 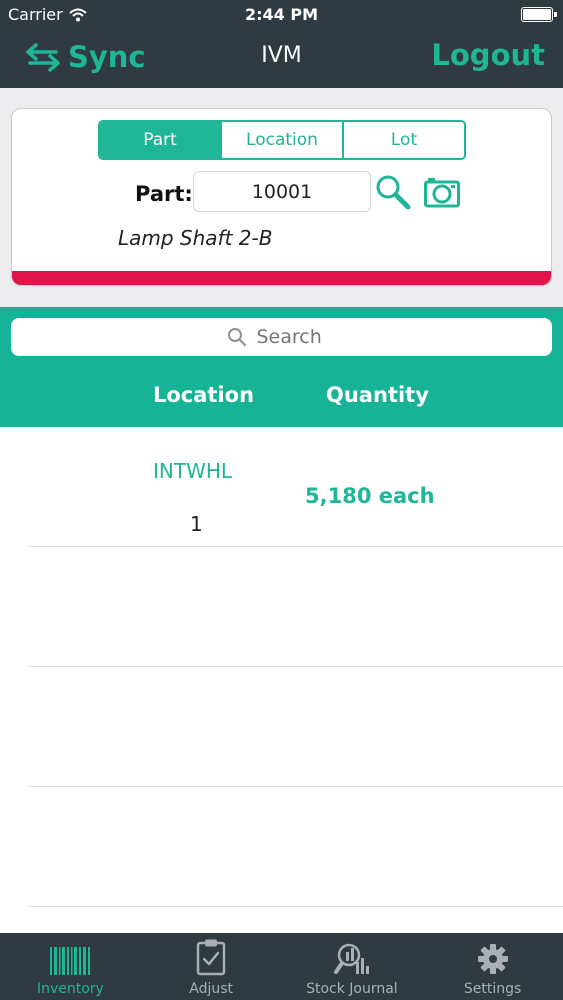 What do you see at coordinates (377, 395) in the screenshot?
I see `column-header-quantity: Quantity` at bounding box center [377, 395].